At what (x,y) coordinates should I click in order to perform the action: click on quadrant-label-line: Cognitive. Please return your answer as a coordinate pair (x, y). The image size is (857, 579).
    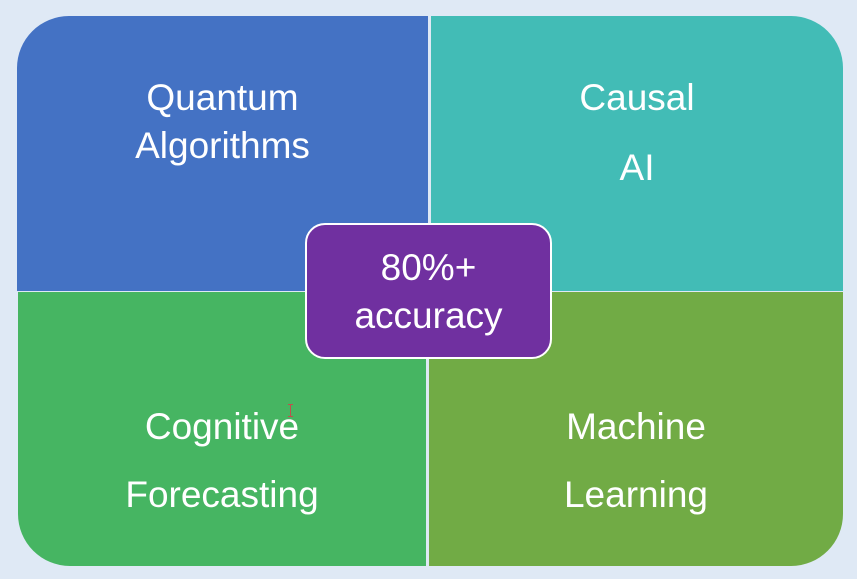
    Looking at the image, I should click on (222, 426).